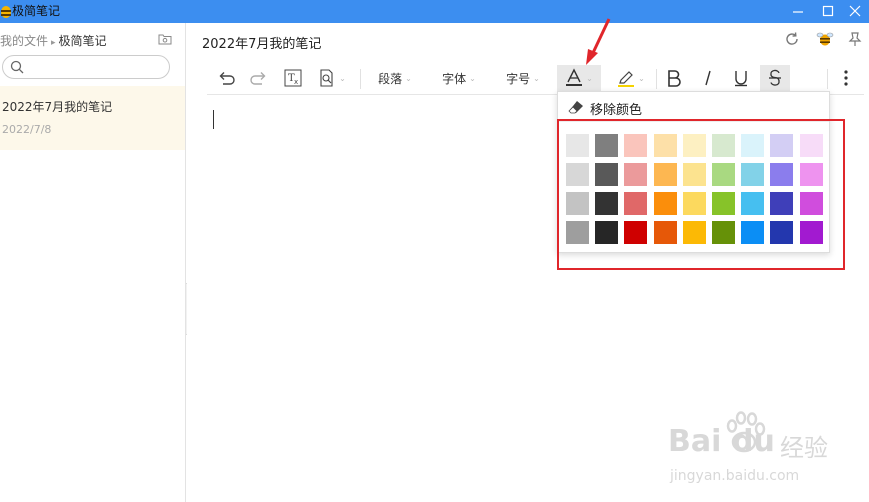  I want to click on strikethrough-icon, so click(775, 77).